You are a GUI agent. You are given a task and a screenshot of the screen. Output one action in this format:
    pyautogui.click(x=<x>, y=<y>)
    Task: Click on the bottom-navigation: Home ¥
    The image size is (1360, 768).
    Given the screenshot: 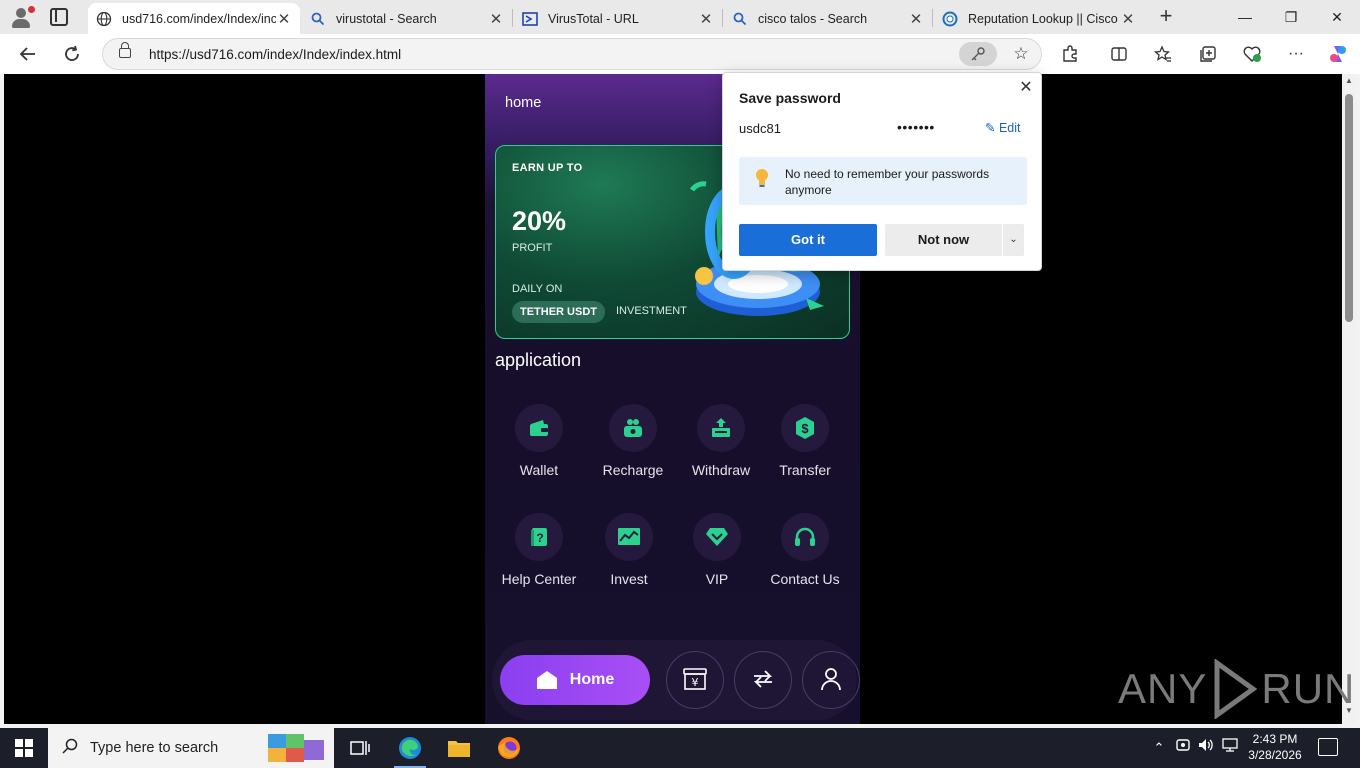 What is the action you would take?
    pyautogui.click(x=676, y=680)
    